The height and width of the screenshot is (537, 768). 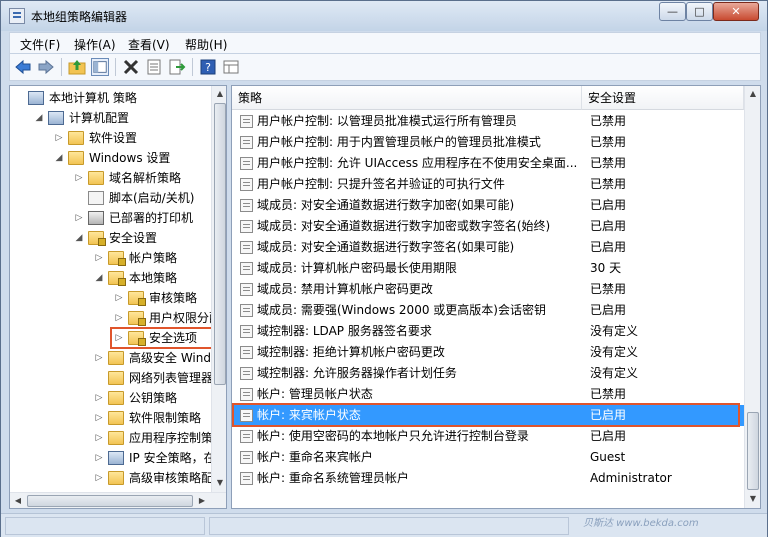 What do you see at coordinates (663, 98) in the screenshot?
I see `column-header-setting: 安全设置` at bounding box center [663, 98].